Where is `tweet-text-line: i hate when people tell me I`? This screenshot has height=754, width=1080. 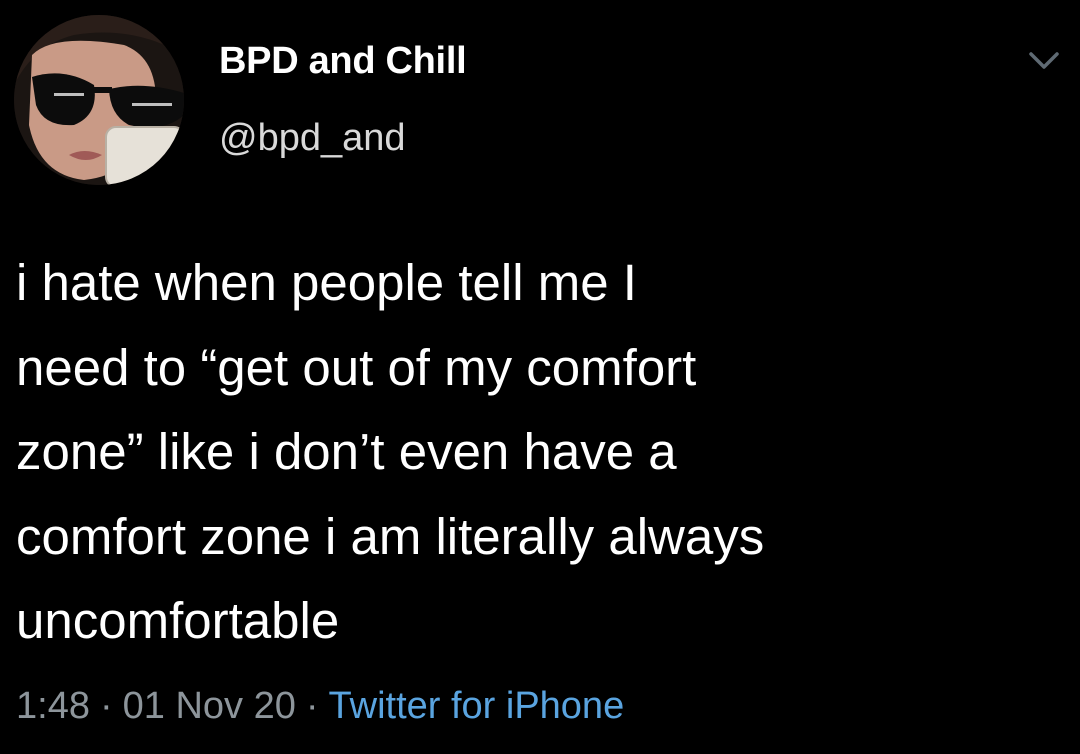 tweet-text-line: i hate when people tell me I is located at coordinates (326, 282).